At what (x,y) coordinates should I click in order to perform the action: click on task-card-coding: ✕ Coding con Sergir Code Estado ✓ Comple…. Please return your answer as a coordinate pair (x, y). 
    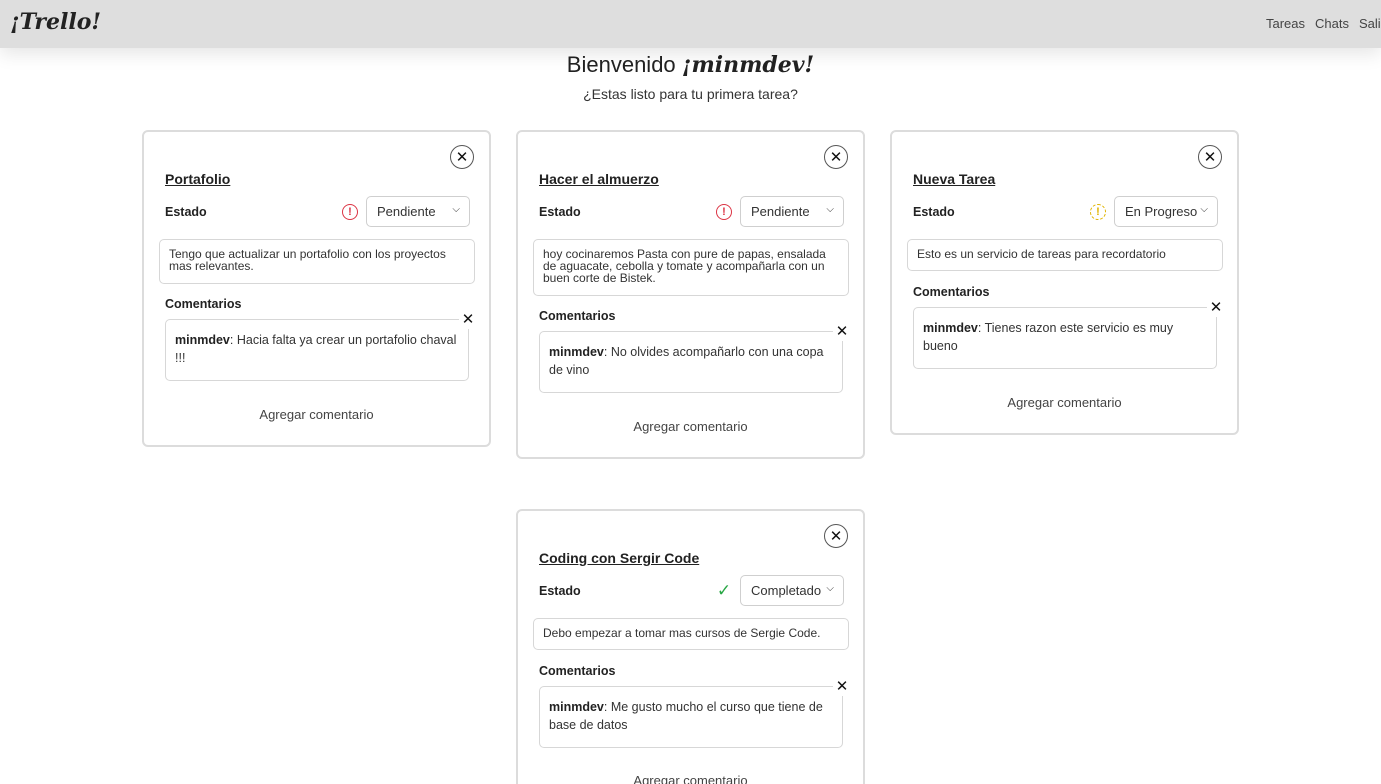
    Looking at the image, I should click on (690, 646).